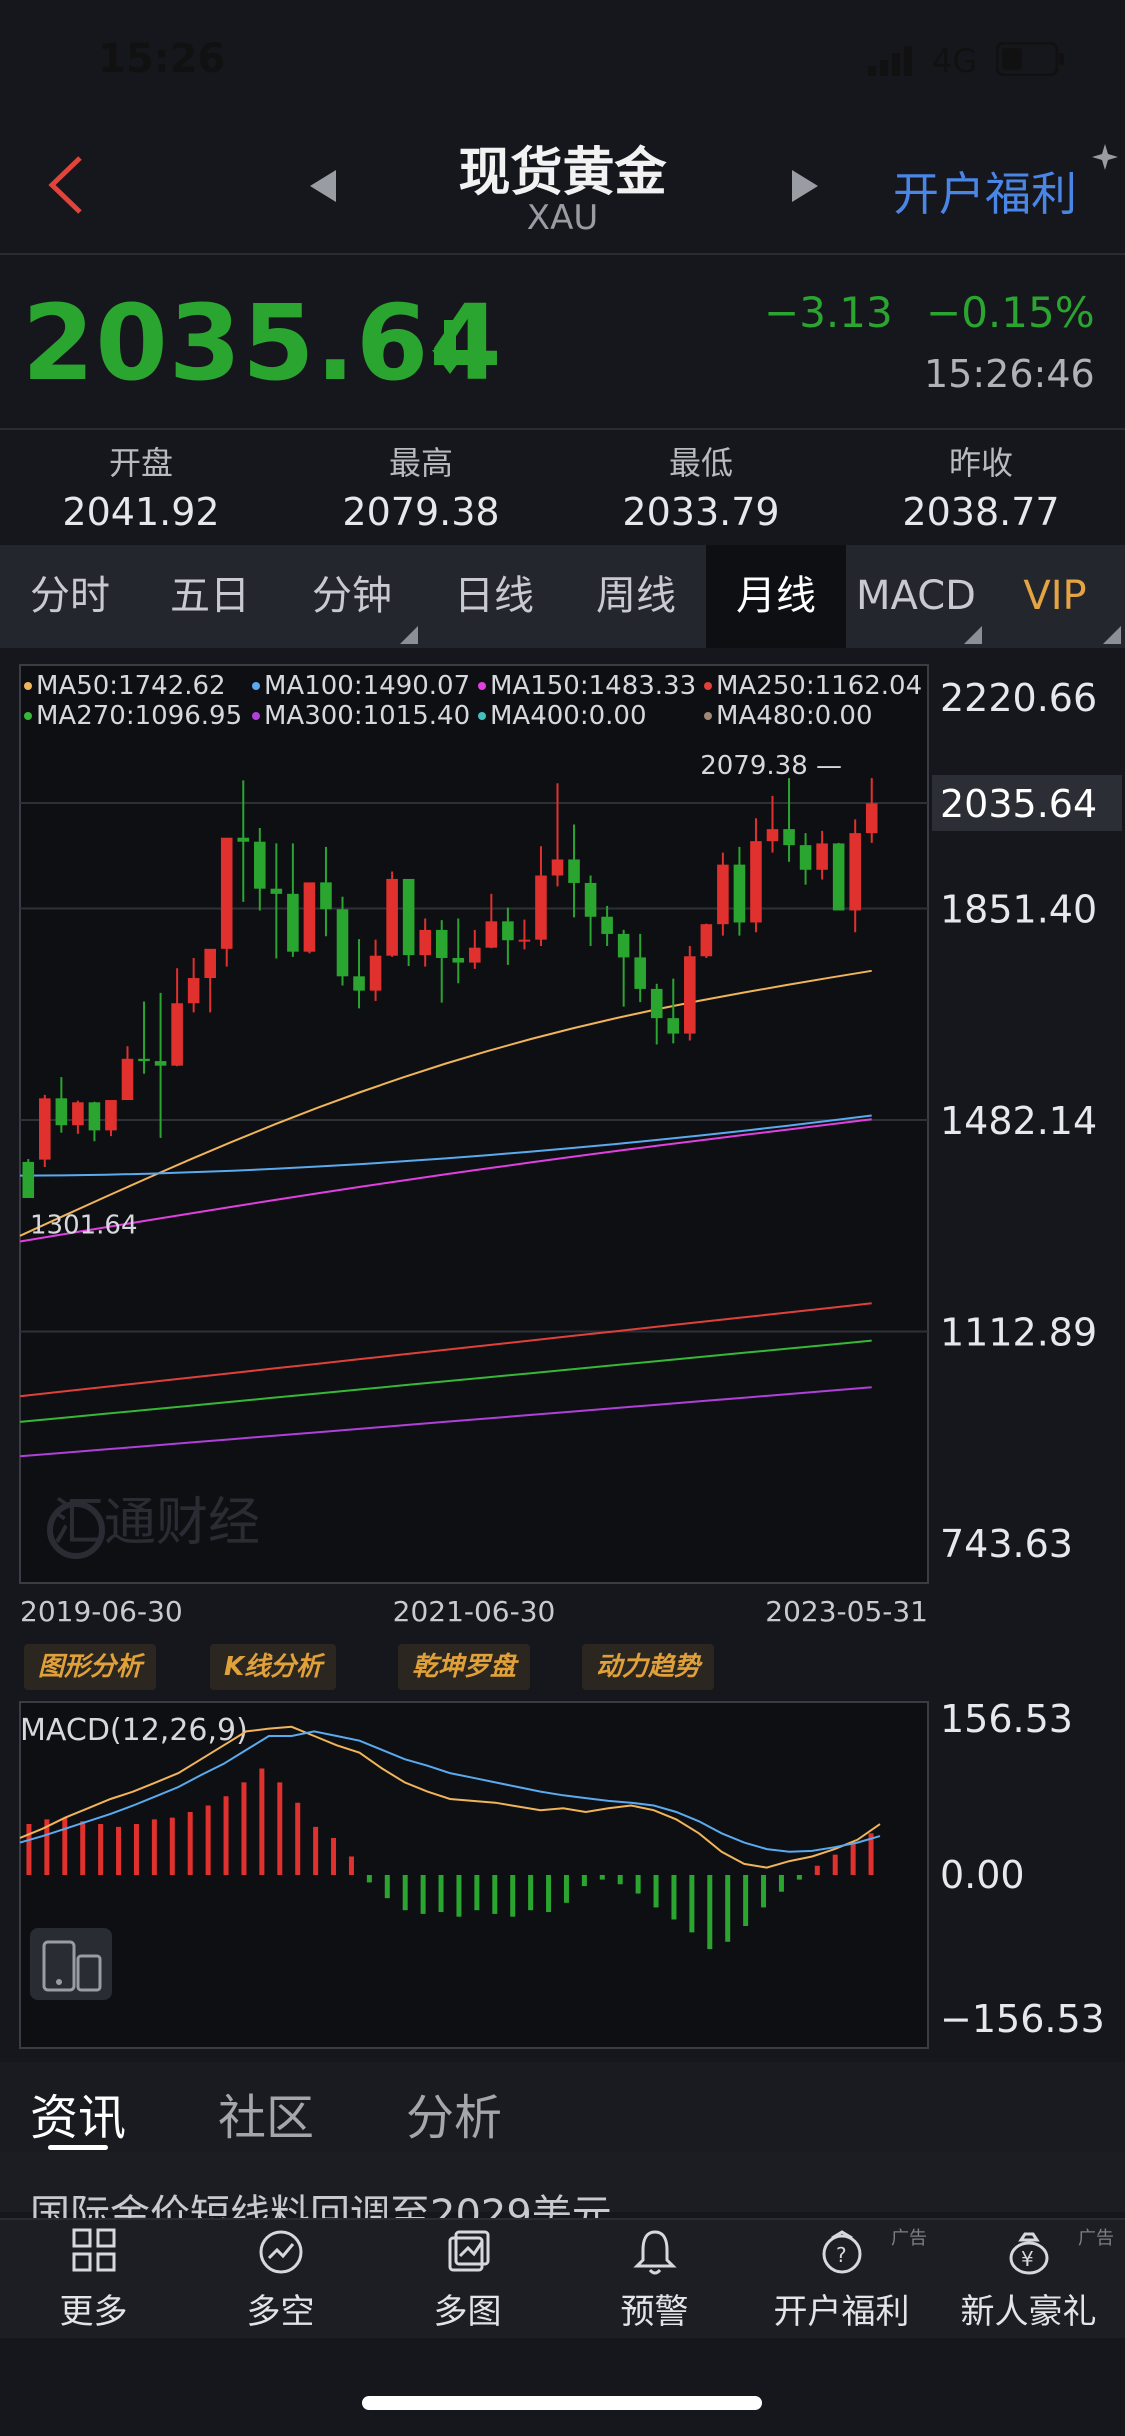 The height and width of the screenshot is (2436, 1125). I want to click on macd-title: MACD(12,26,9), so click(134, 1730).